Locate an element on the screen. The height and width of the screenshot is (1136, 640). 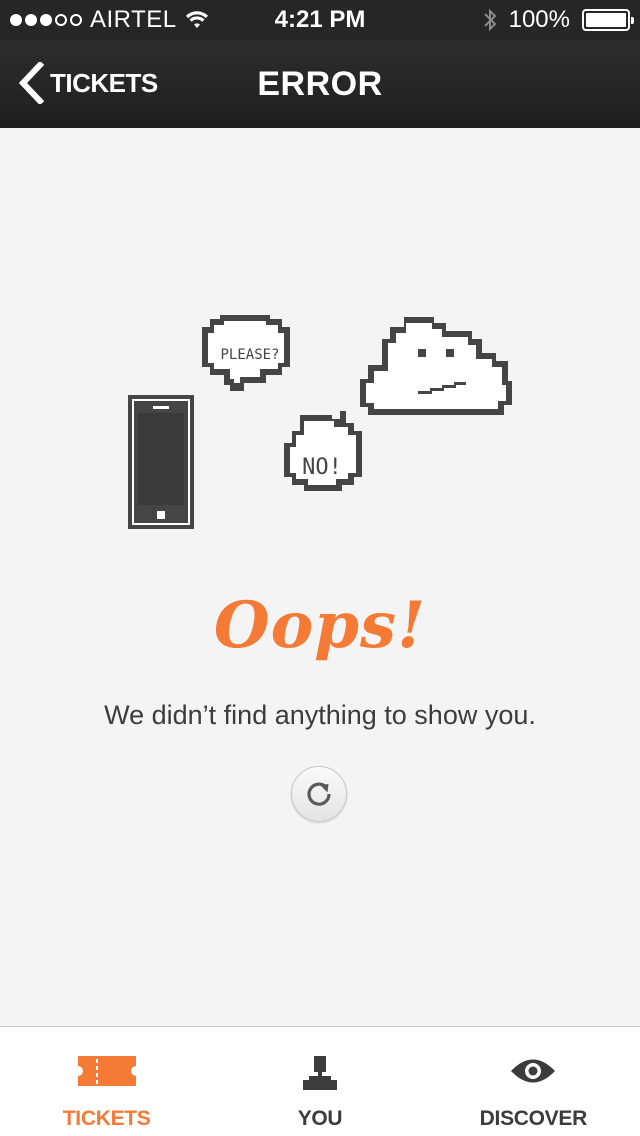
navigation-bar: TICKETS ERROR is located at coordinates (320, 84).